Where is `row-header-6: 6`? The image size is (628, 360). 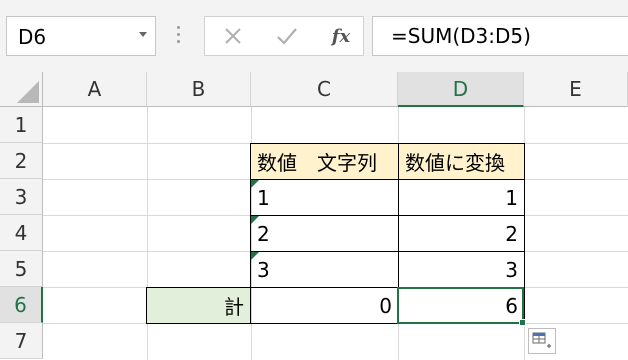 row-header-6: 6 is located at coordinates (21, 305).